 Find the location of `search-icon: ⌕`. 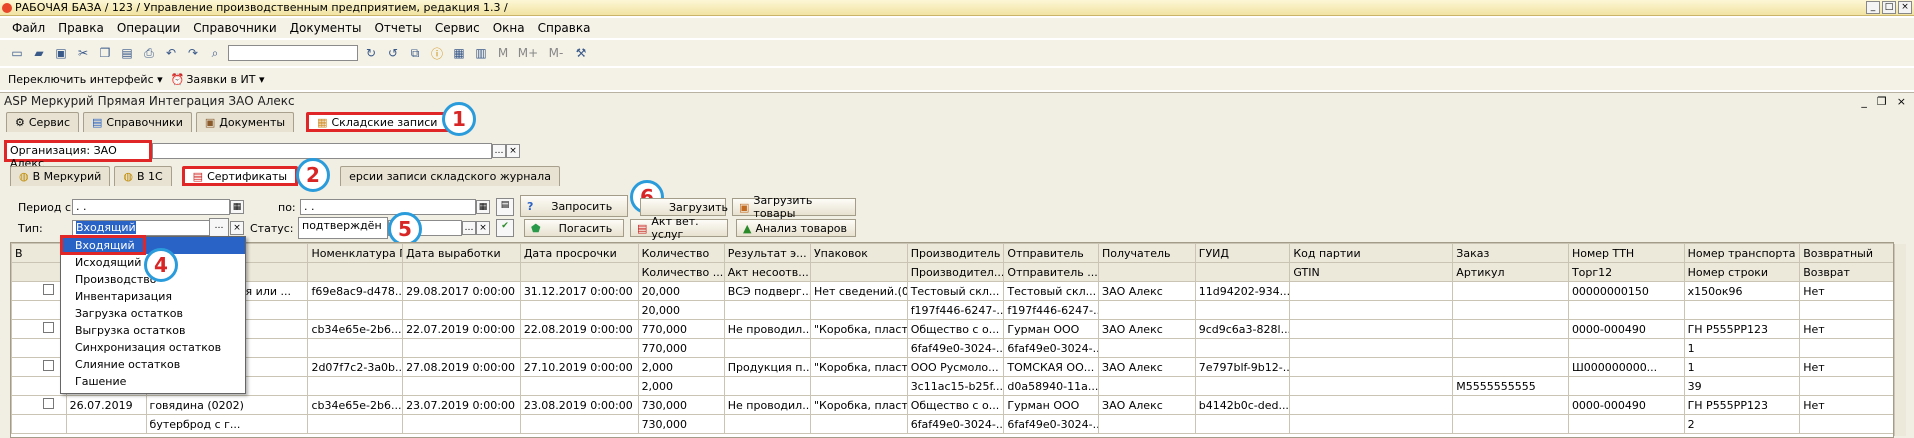

search-icon: ⌕ is located at coordinates (215, 53).